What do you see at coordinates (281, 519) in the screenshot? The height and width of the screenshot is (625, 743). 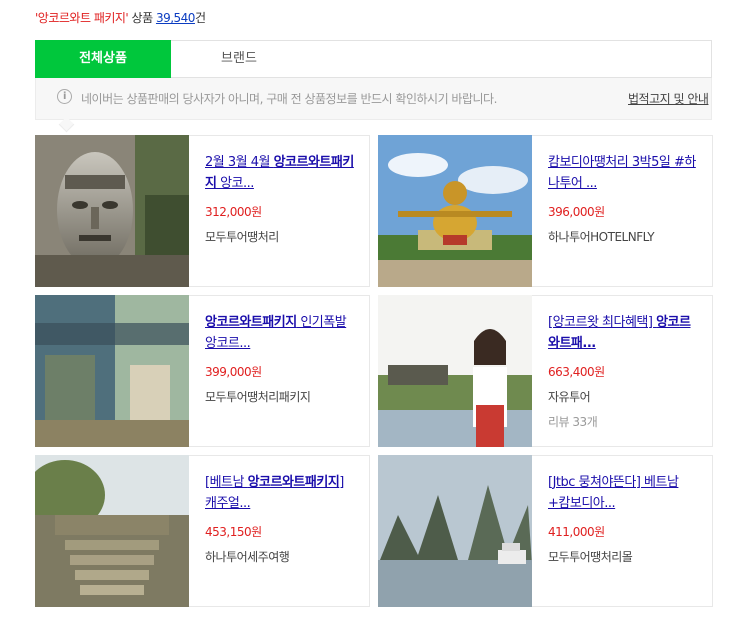 I see `product-info: [베트남 앙코르와트패키지] 캐주얼... 453,150원 하나투어세주여행` at bounding box center [281, 519].